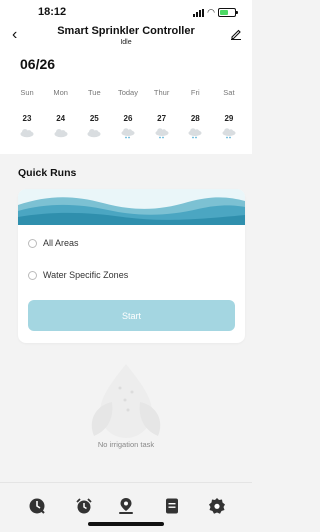 Image resolution: width=320 pixels, height=532 pixels. Describe the element at coordinates (161, 92) in the screenshot. I see `day-name: Thur` at that location.